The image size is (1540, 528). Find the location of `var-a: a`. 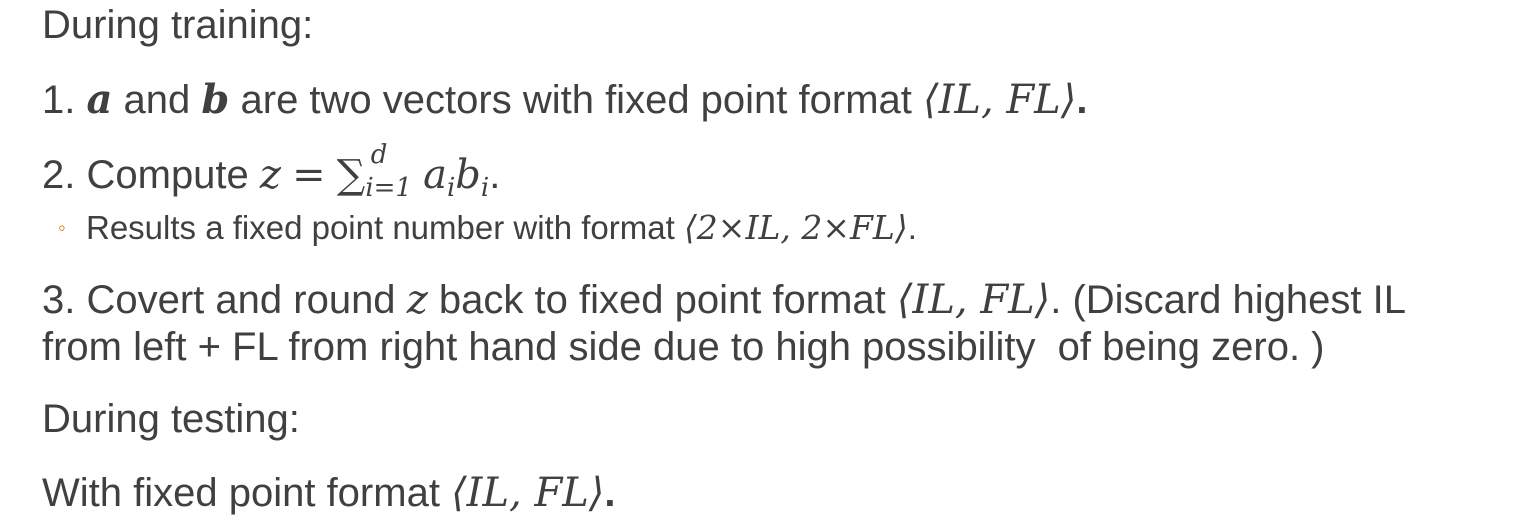

var-a: a is located at coordinates (99, 99).